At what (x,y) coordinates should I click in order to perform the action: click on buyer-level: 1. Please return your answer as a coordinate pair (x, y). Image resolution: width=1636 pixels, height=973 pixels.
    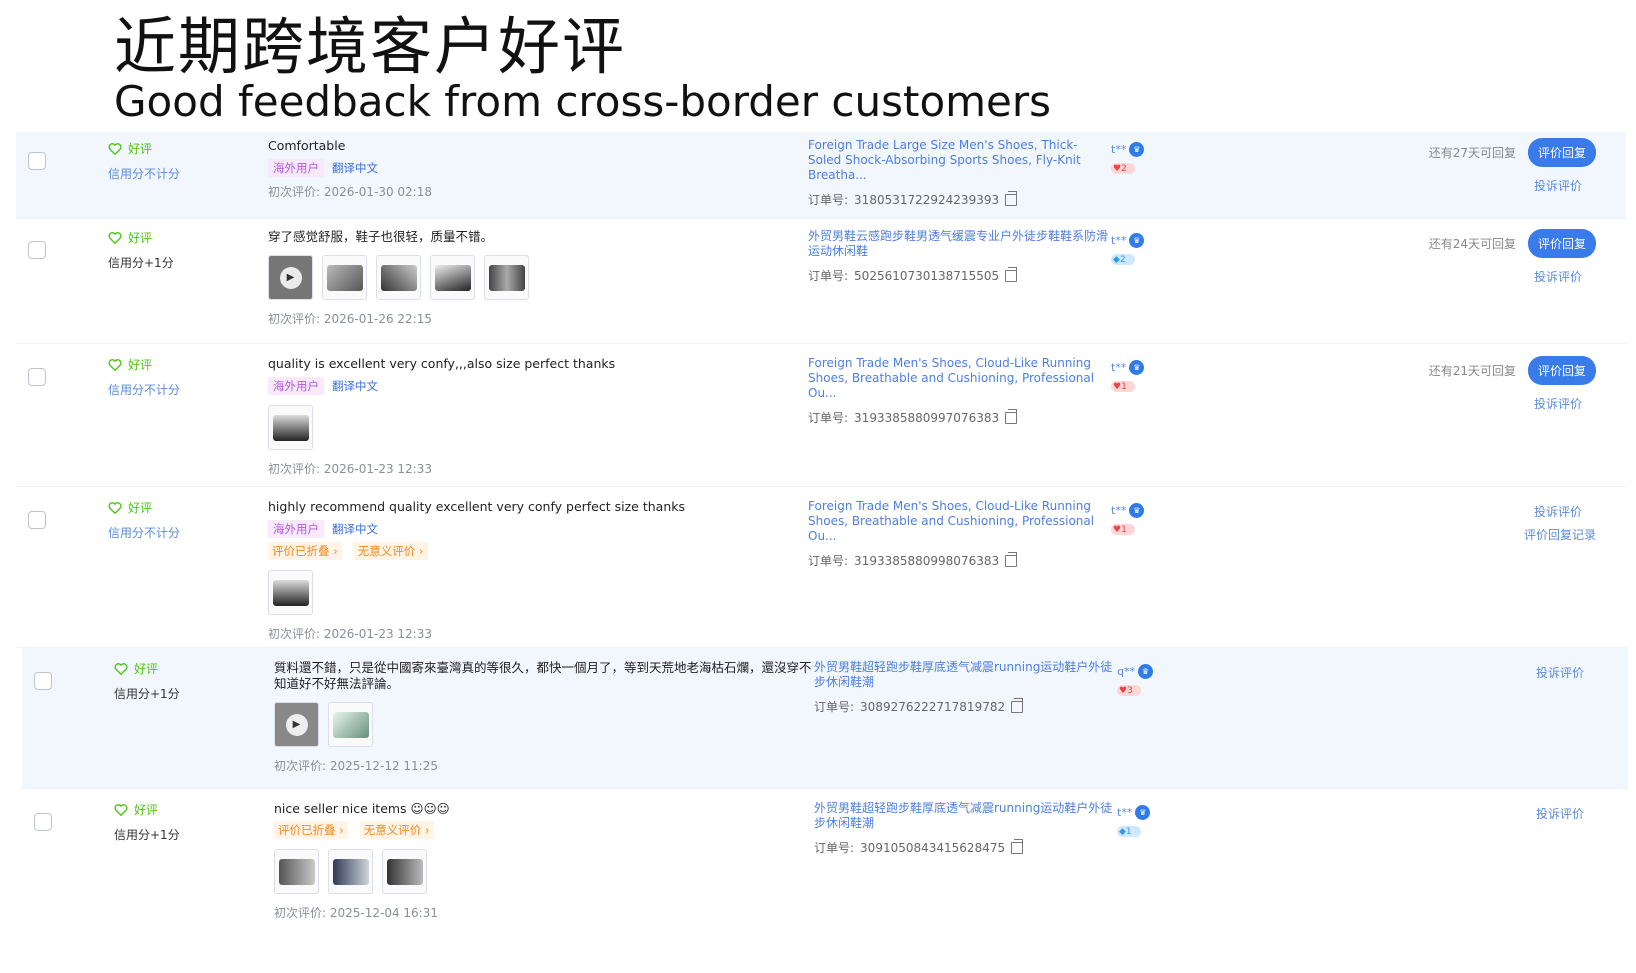
    Looking at the image, I should click on (1124, 386).